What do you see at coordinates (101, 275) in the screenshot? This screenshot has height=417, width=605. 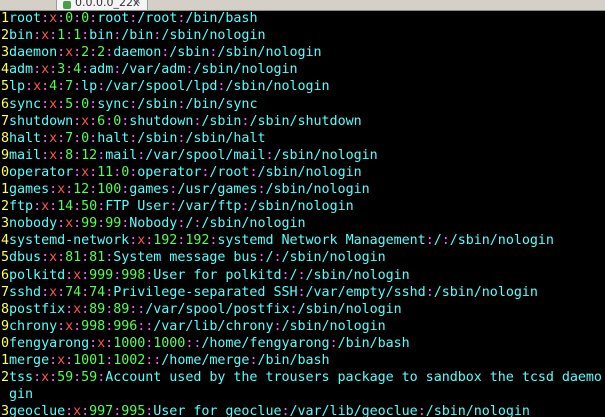 I see `uid-field: 999` at bounding box center [101, 275].